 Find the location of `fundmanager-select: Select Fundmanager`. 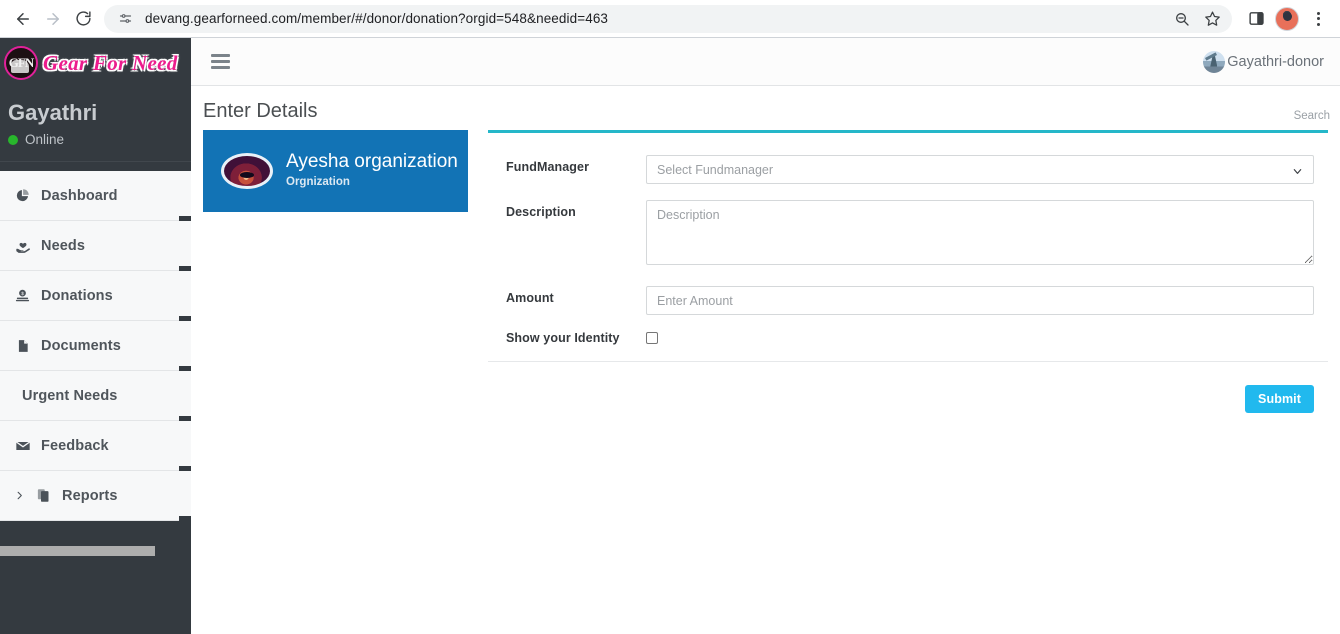

fundmanager-select: Select Fundmanager is located at coordinates (980, 169).